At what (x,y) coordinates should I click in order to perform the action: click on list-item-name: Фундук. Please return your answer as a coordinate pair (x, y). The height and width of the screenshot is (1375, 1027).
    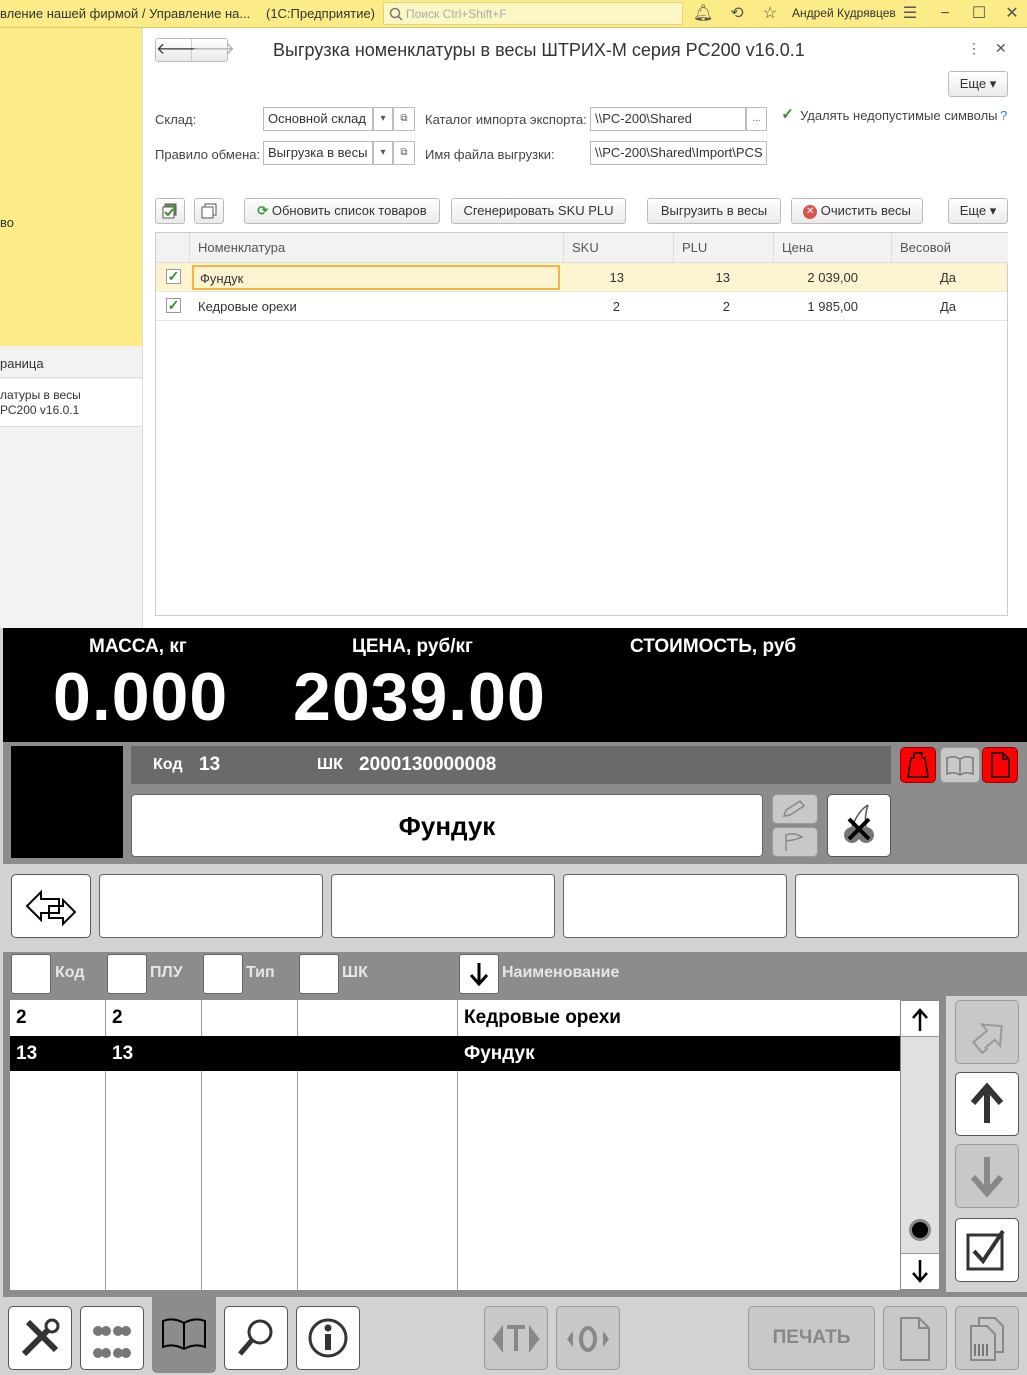
    Looking at the image, I should click on (499, 1053).